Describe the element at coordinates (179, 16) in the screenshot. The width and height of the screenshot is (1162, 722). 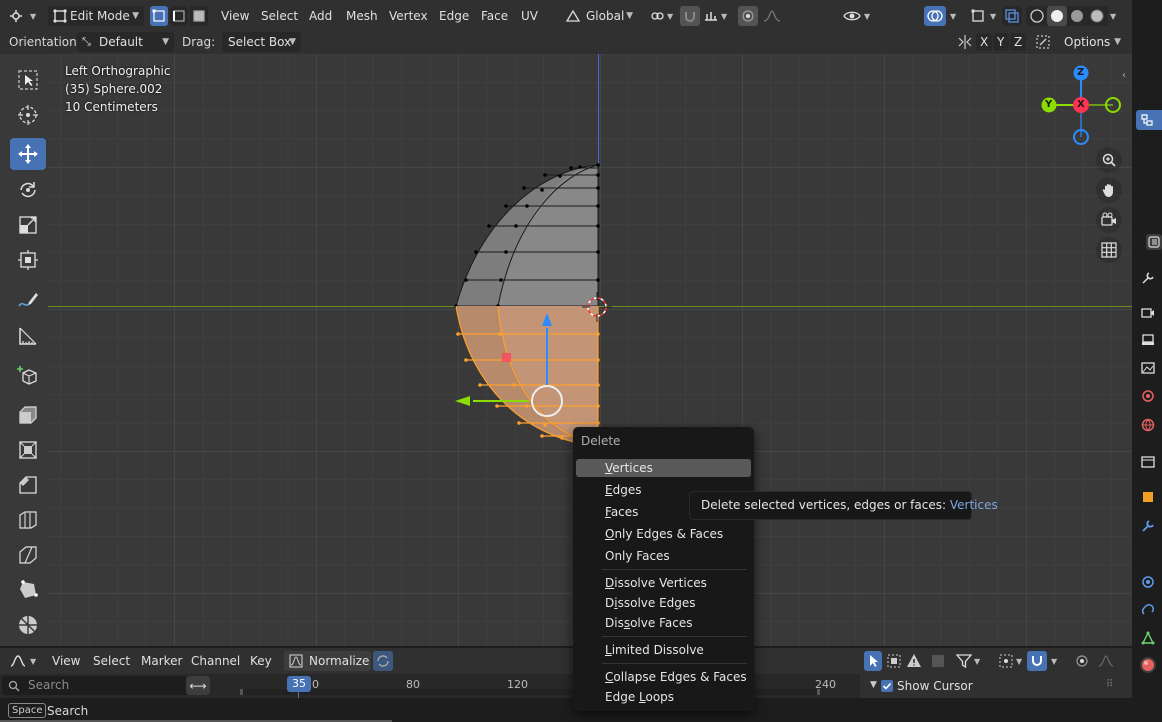
I see `edge-select-button` at that location.